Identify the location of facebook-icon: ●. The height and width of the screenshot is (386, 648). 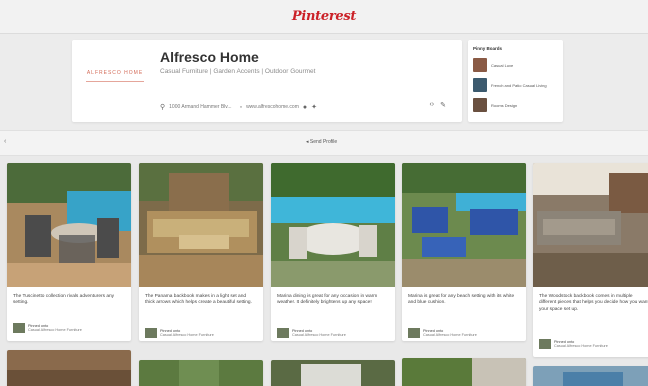
(305, 107).